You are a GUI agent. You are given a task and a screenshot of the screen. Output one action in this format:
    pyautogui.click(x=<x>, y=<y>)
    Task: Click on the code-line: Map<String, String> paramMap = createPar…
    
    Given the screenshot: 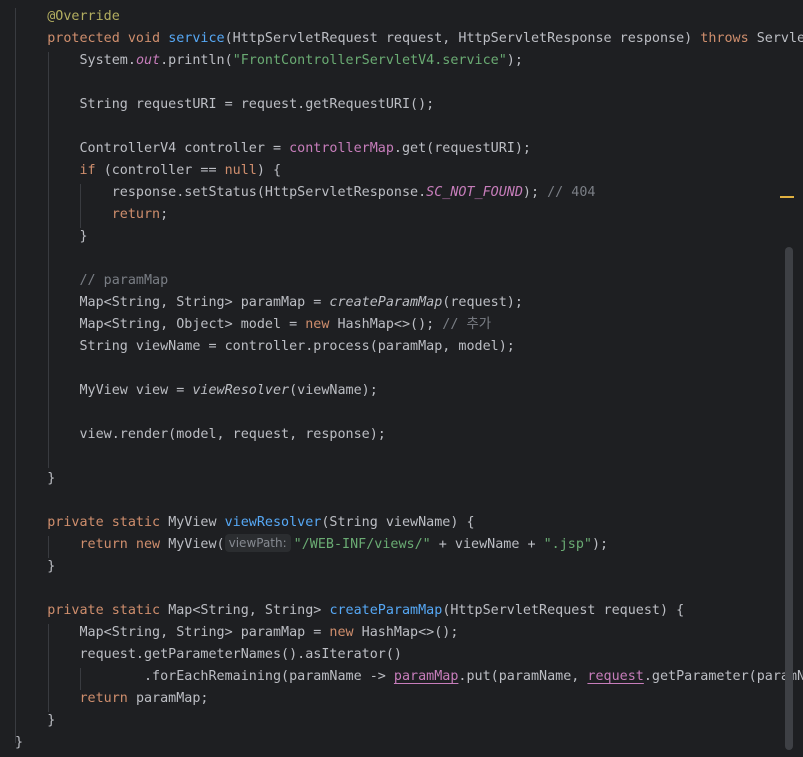 What is the action you would take?
    pyautogui.click(x=409, y=303)
    